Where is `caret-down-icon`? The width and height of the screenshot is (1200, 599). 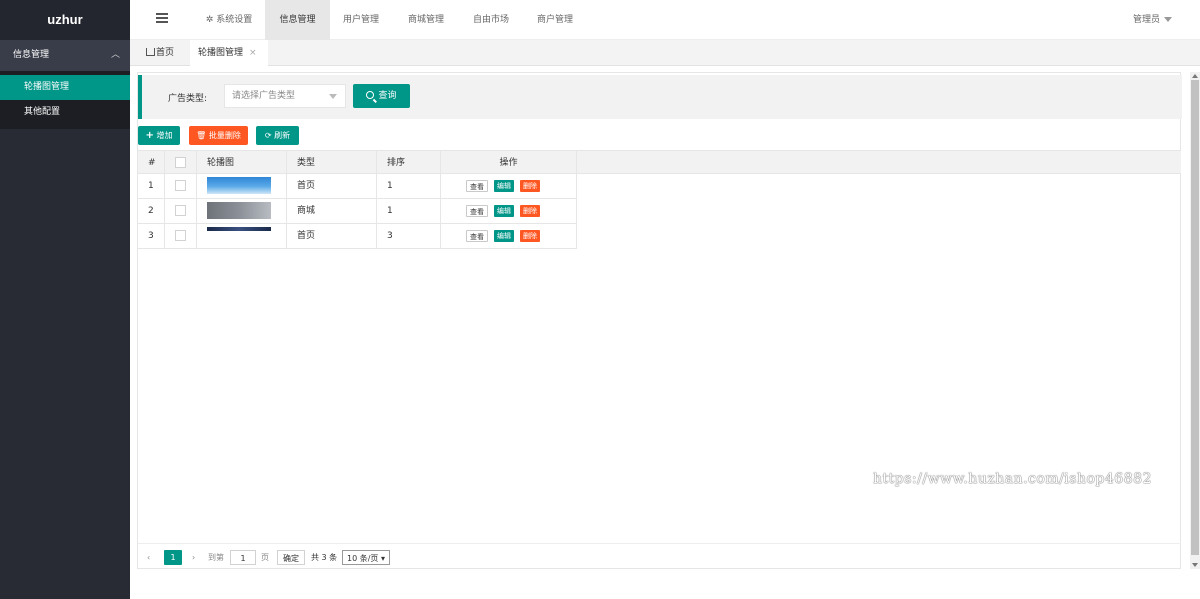 caret-down-icon is located at coordinates (1168, 19).